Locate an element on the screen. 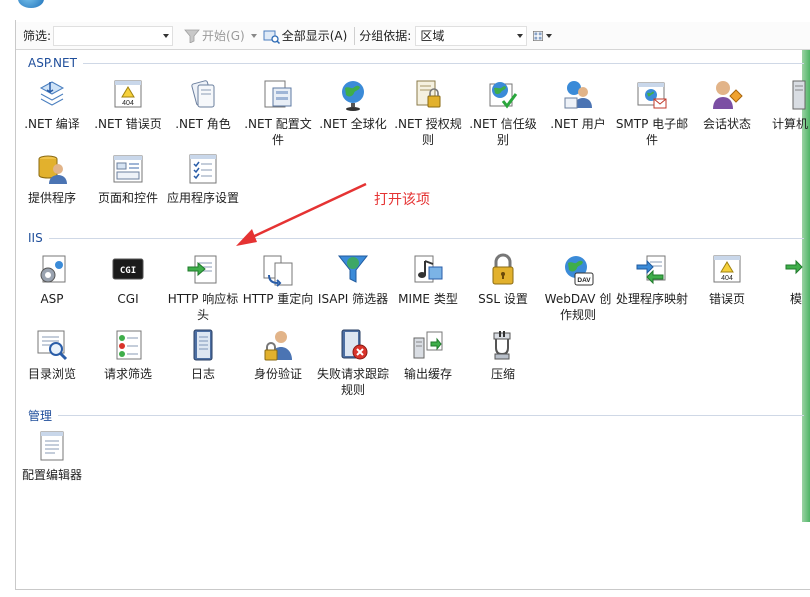  annotation-text: 打开该项 is located at coordinates (402, 200).